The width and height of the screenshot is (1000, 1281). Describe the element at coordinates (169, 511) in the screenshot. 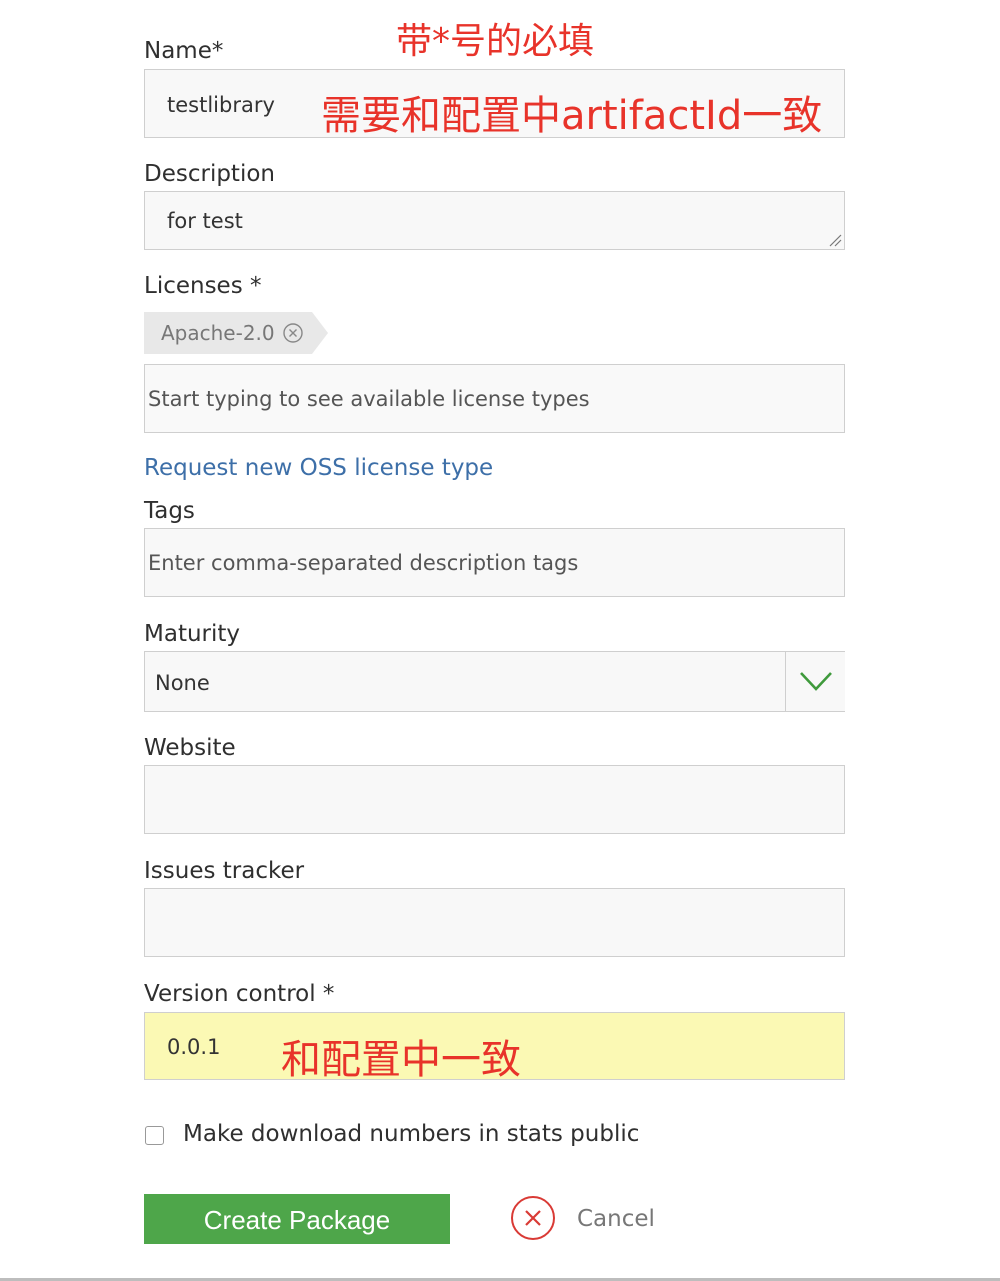

I see `tags-label: Tags` at that location.